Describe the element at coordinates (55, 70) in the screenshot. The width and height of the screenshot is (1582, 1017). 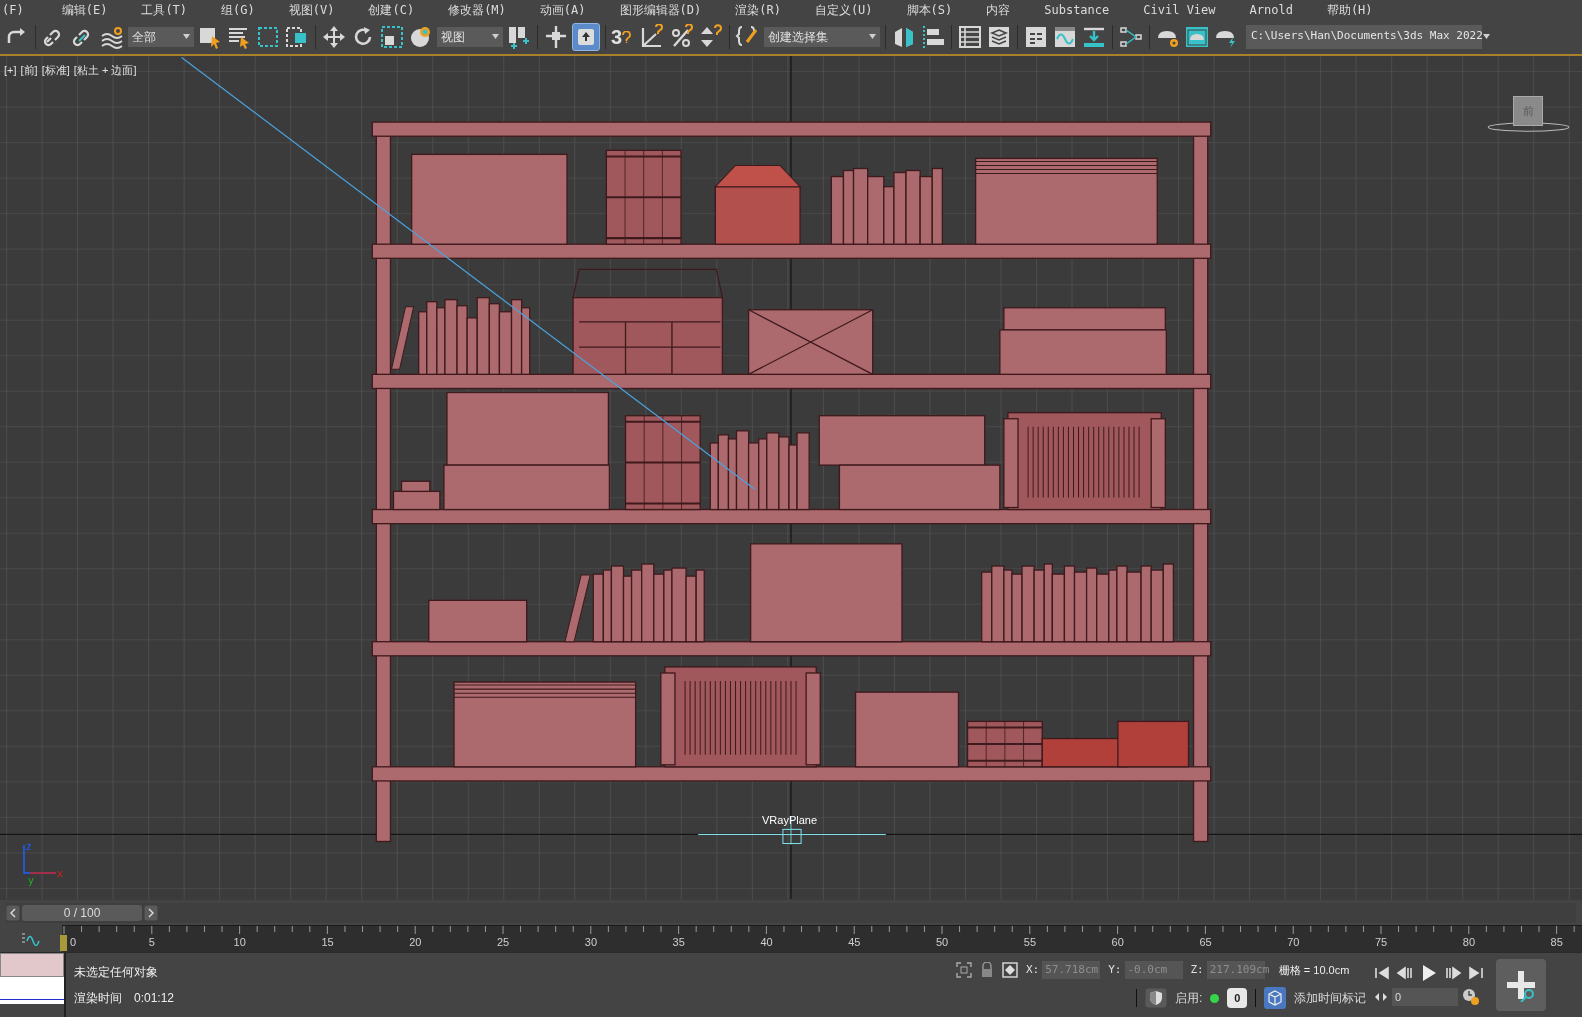
I see `viewport-label: [标准]` at that location.